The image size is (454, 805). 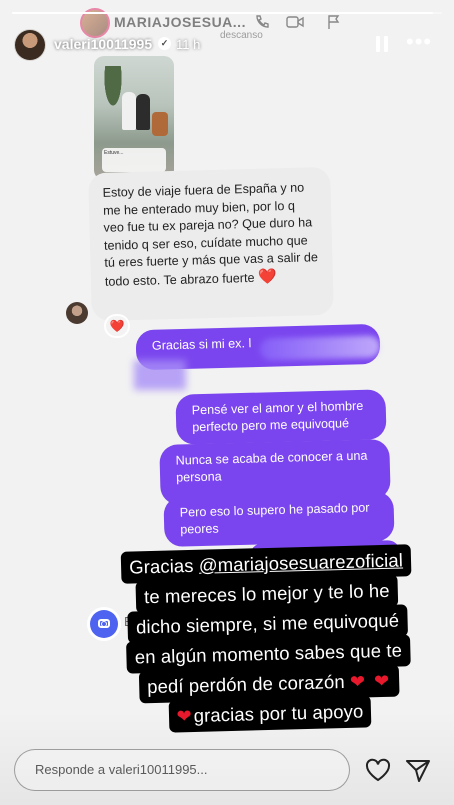 I want to click on story-progress-fill, so click(x=223, y=13).